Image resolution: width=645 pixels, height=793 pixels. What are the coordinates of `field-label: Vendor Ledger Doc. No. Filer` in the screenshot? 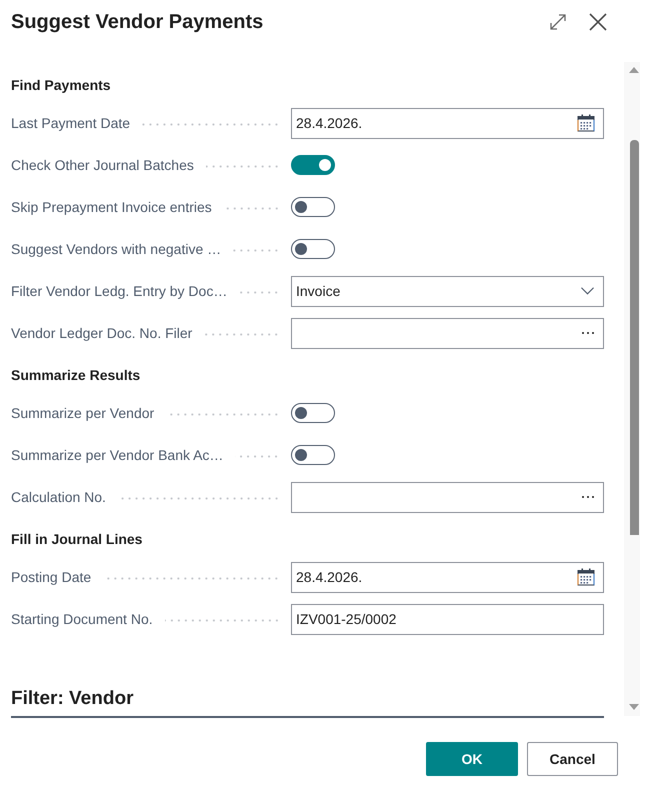 It's located at (101, 333).